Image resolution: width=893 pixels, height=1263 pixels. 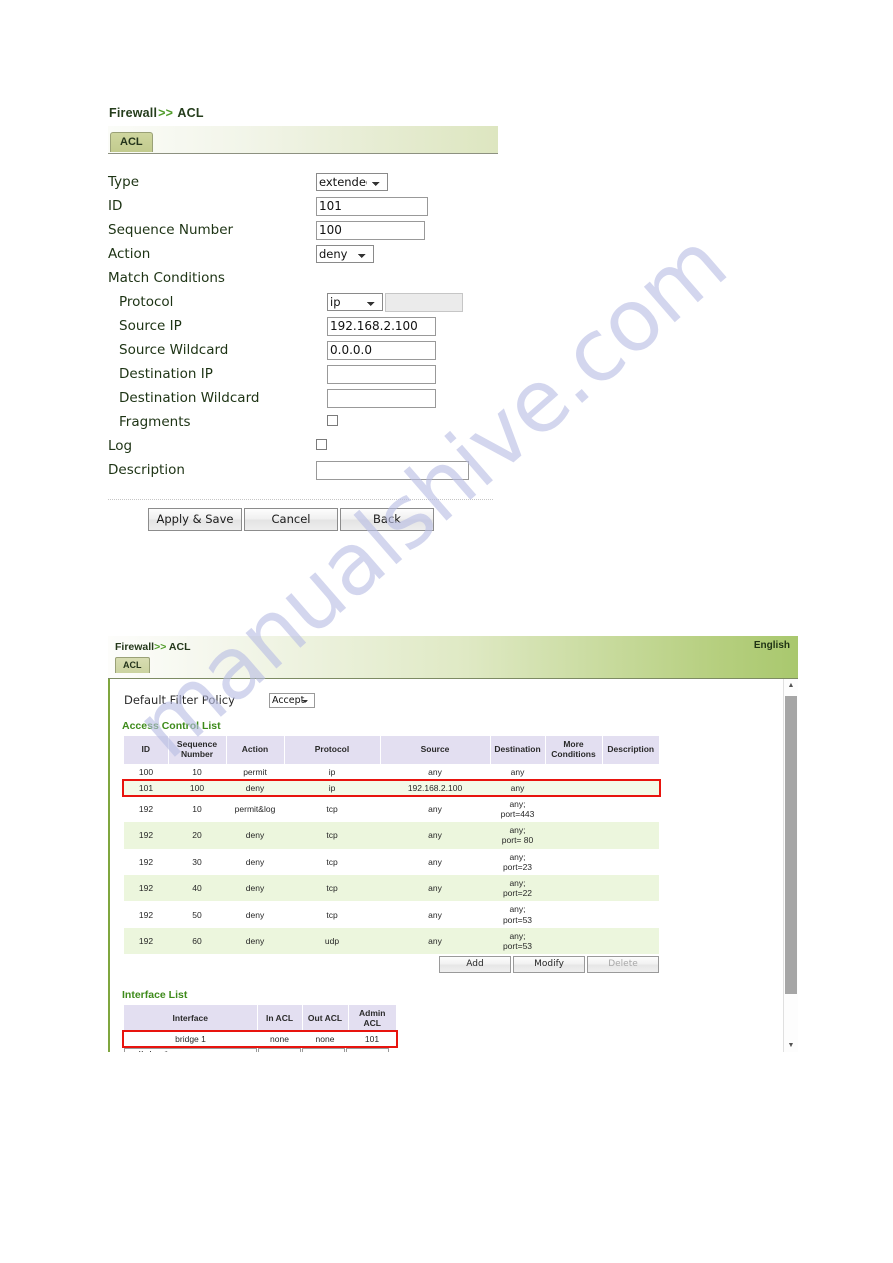 I want to click on acl-col-header: ID, so click(x=146, y=750).